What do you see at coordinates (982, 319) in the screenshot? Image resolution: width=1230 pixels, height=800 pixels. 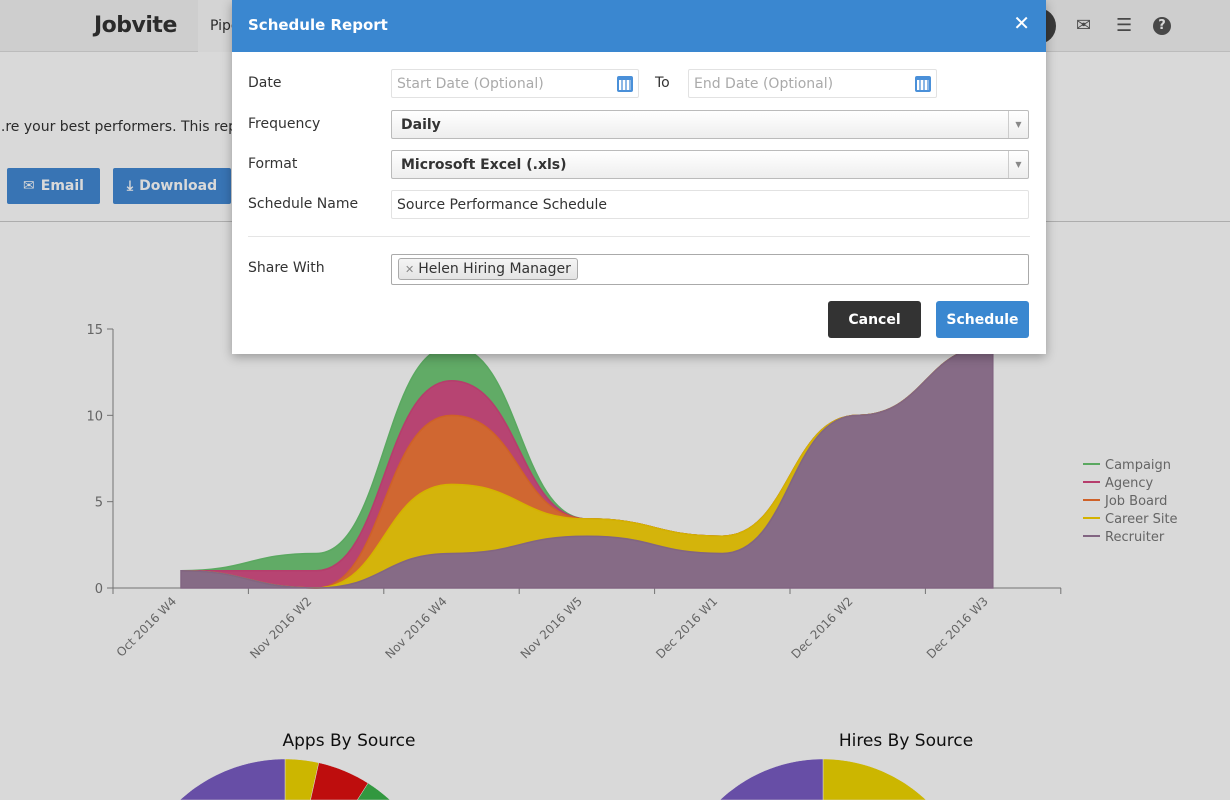 I see `schedule-button: Schedule` at bounding box center [982, 319].